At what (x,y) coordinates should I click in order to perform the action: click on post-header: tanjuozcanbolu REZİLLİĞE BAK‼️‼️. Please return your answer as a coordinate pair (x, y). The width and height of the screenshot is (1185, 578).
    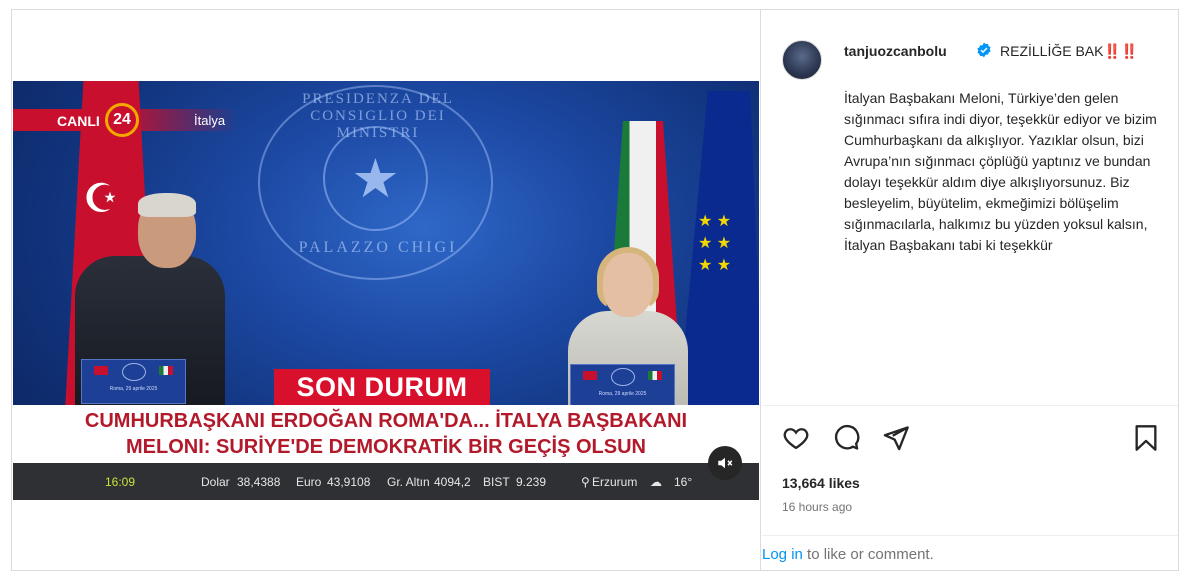
    Looking at the image, I should click on (972, 60).